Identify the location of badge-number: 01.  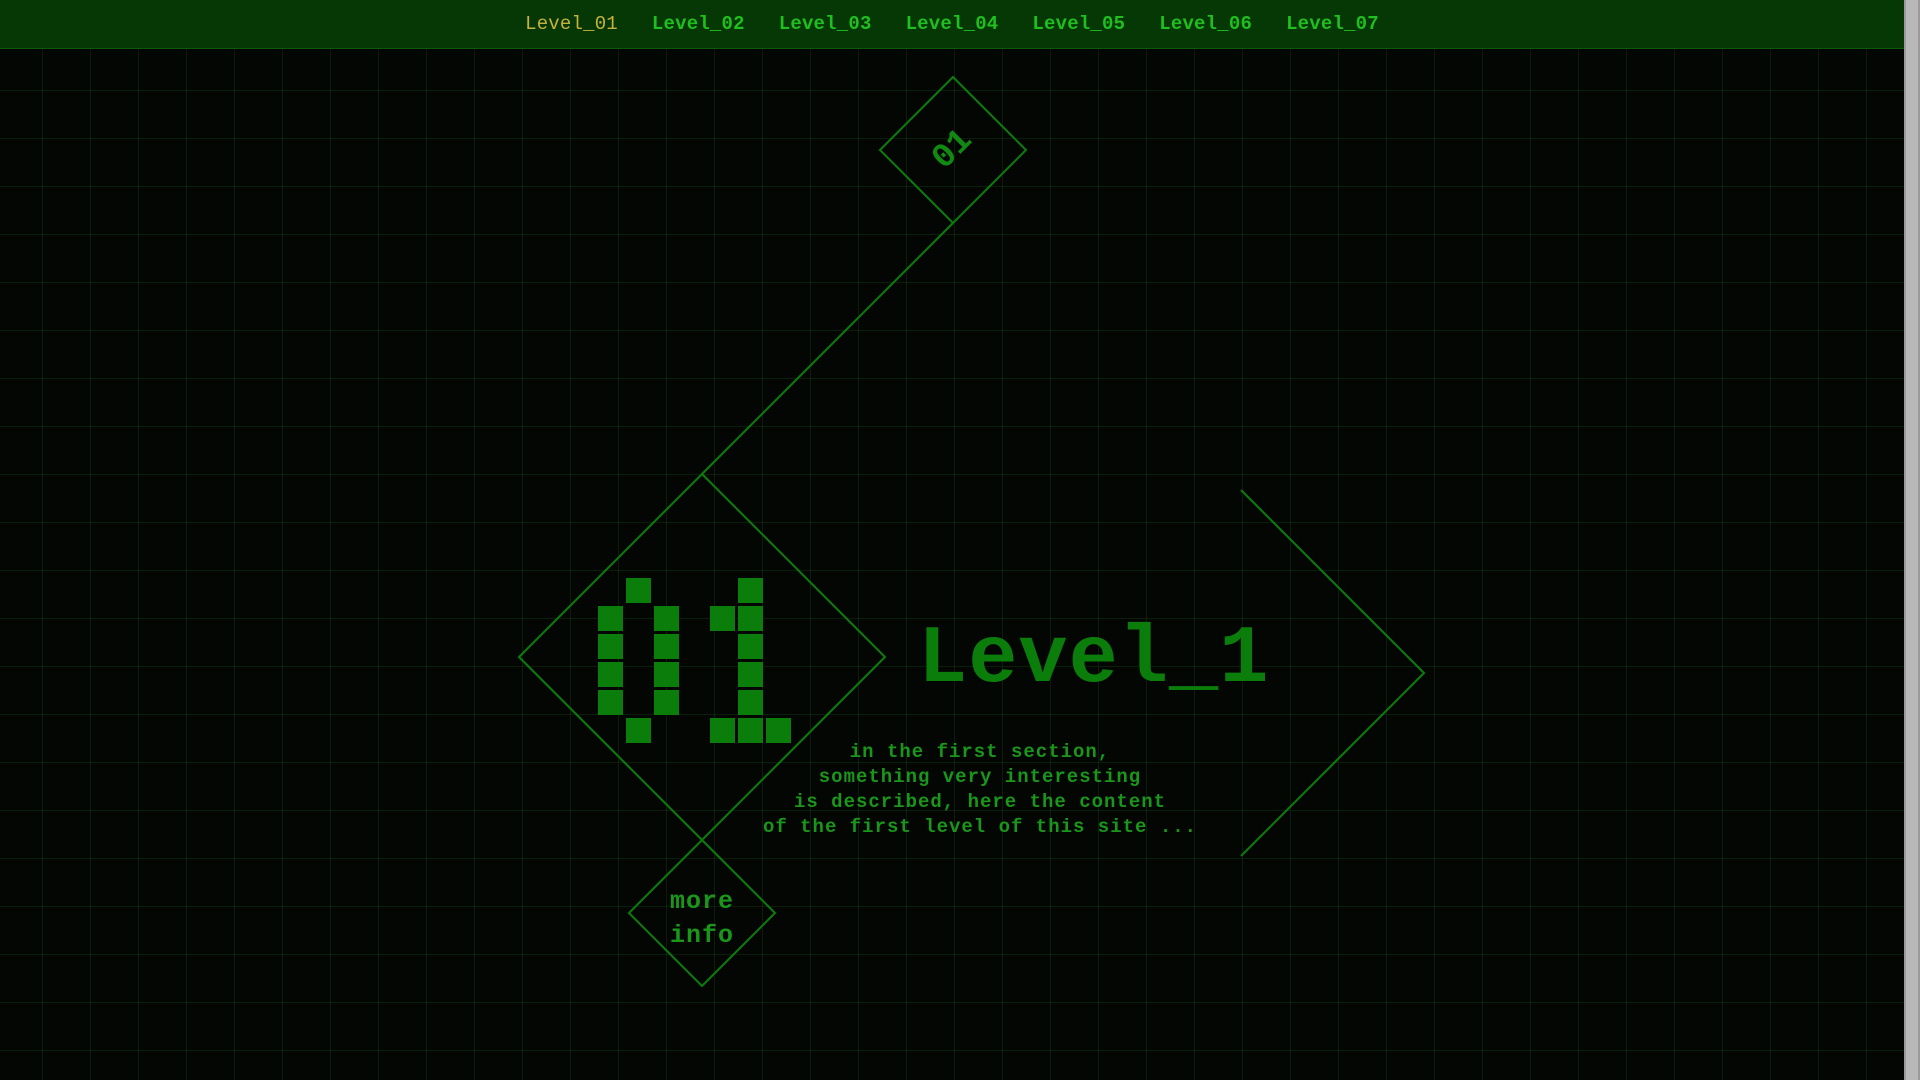
(953, 150).